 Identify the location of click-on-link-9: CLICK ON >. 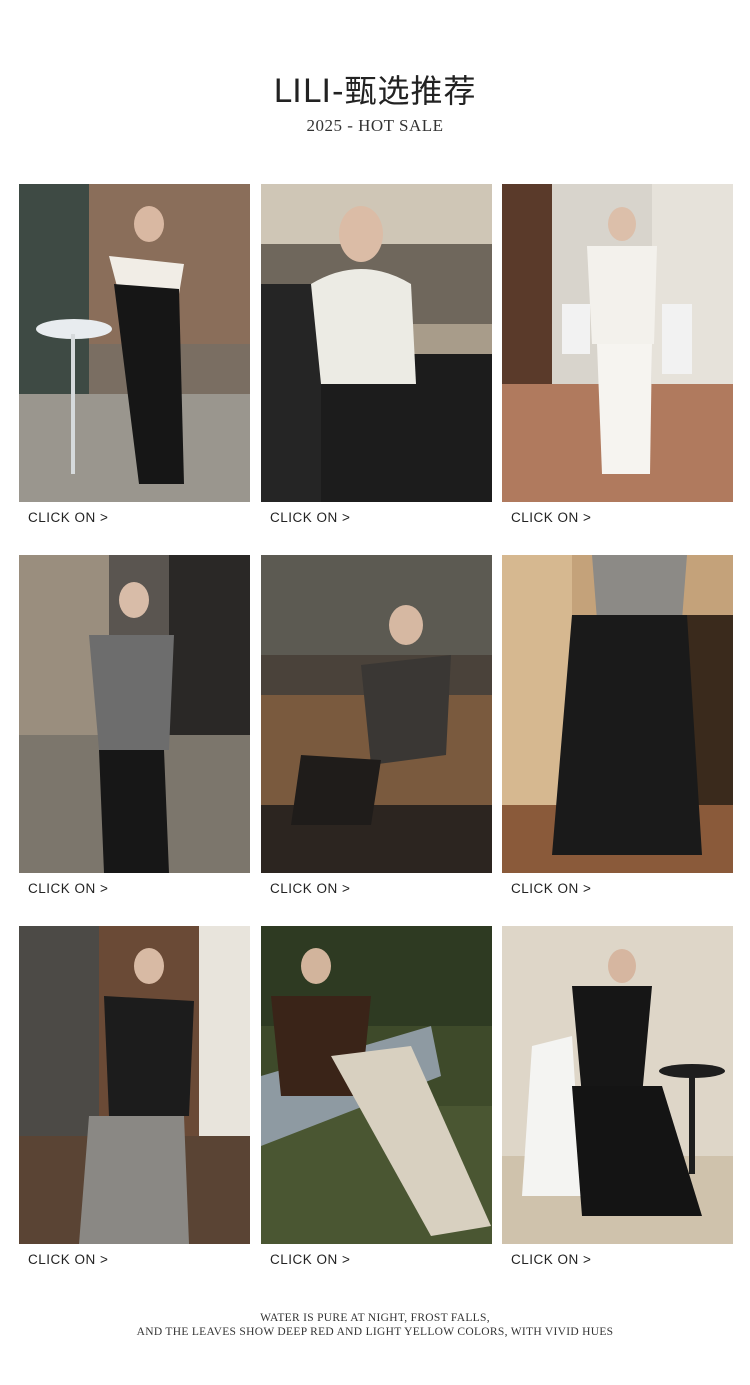
(551, 1259).